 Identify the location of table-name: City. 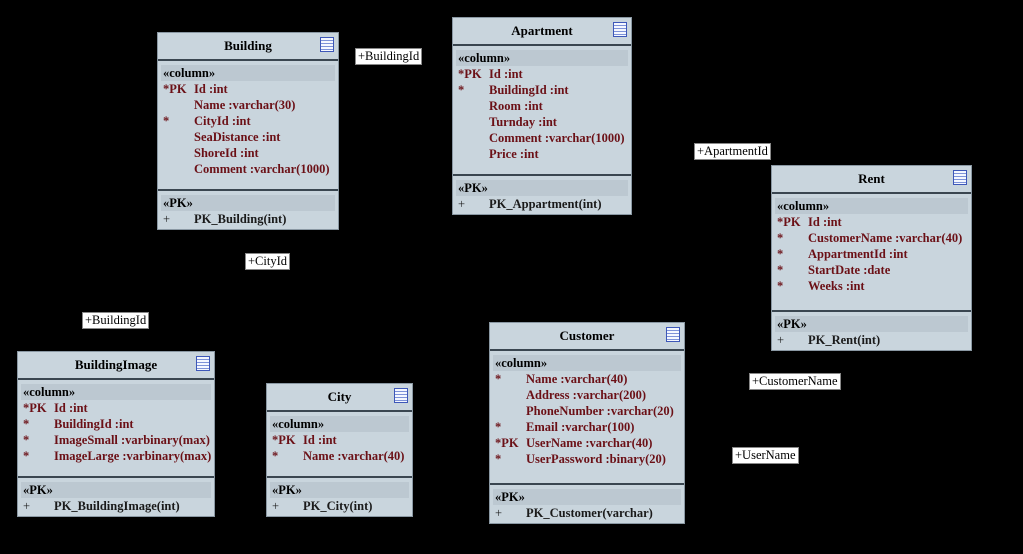
(339, 396).